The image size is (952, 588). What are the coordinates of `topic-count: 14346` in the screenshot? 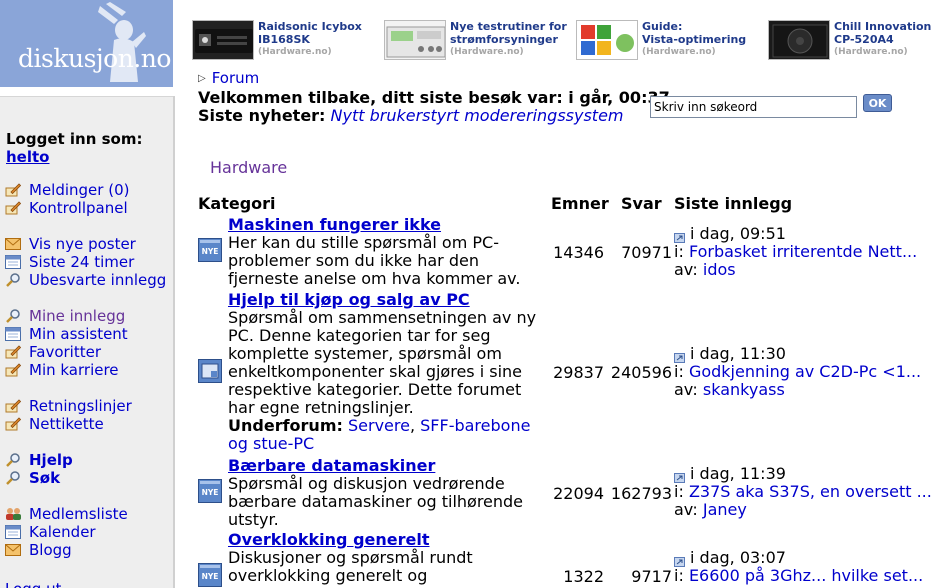 It's located at (578, 252).